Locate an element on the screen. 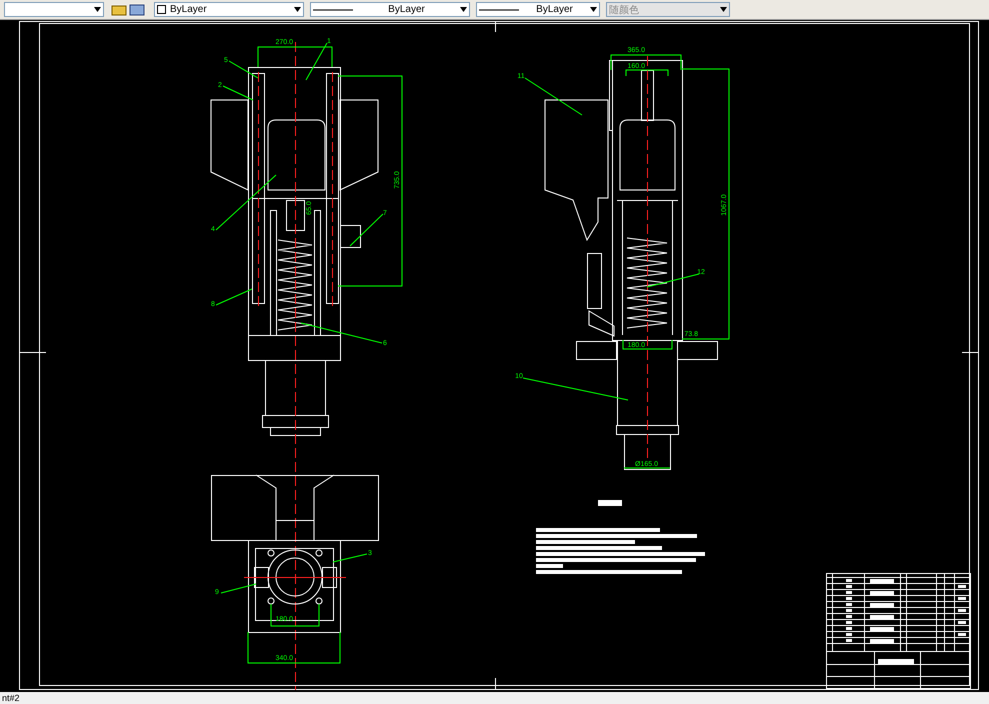 This screenshot has width=989, height=704. color-swatch-icon is located at coordinates (161, 9).